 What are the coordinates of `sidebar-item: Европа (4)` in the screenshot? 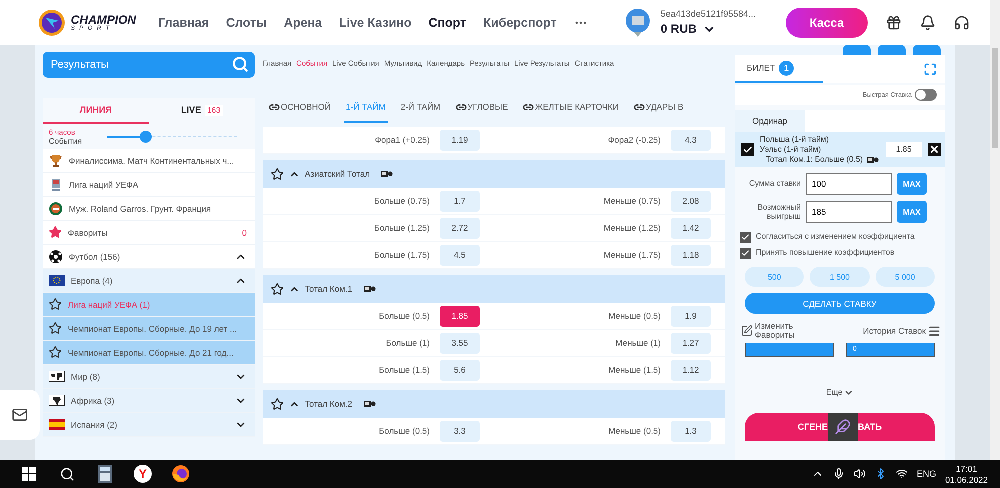 It's located at (149, 281).